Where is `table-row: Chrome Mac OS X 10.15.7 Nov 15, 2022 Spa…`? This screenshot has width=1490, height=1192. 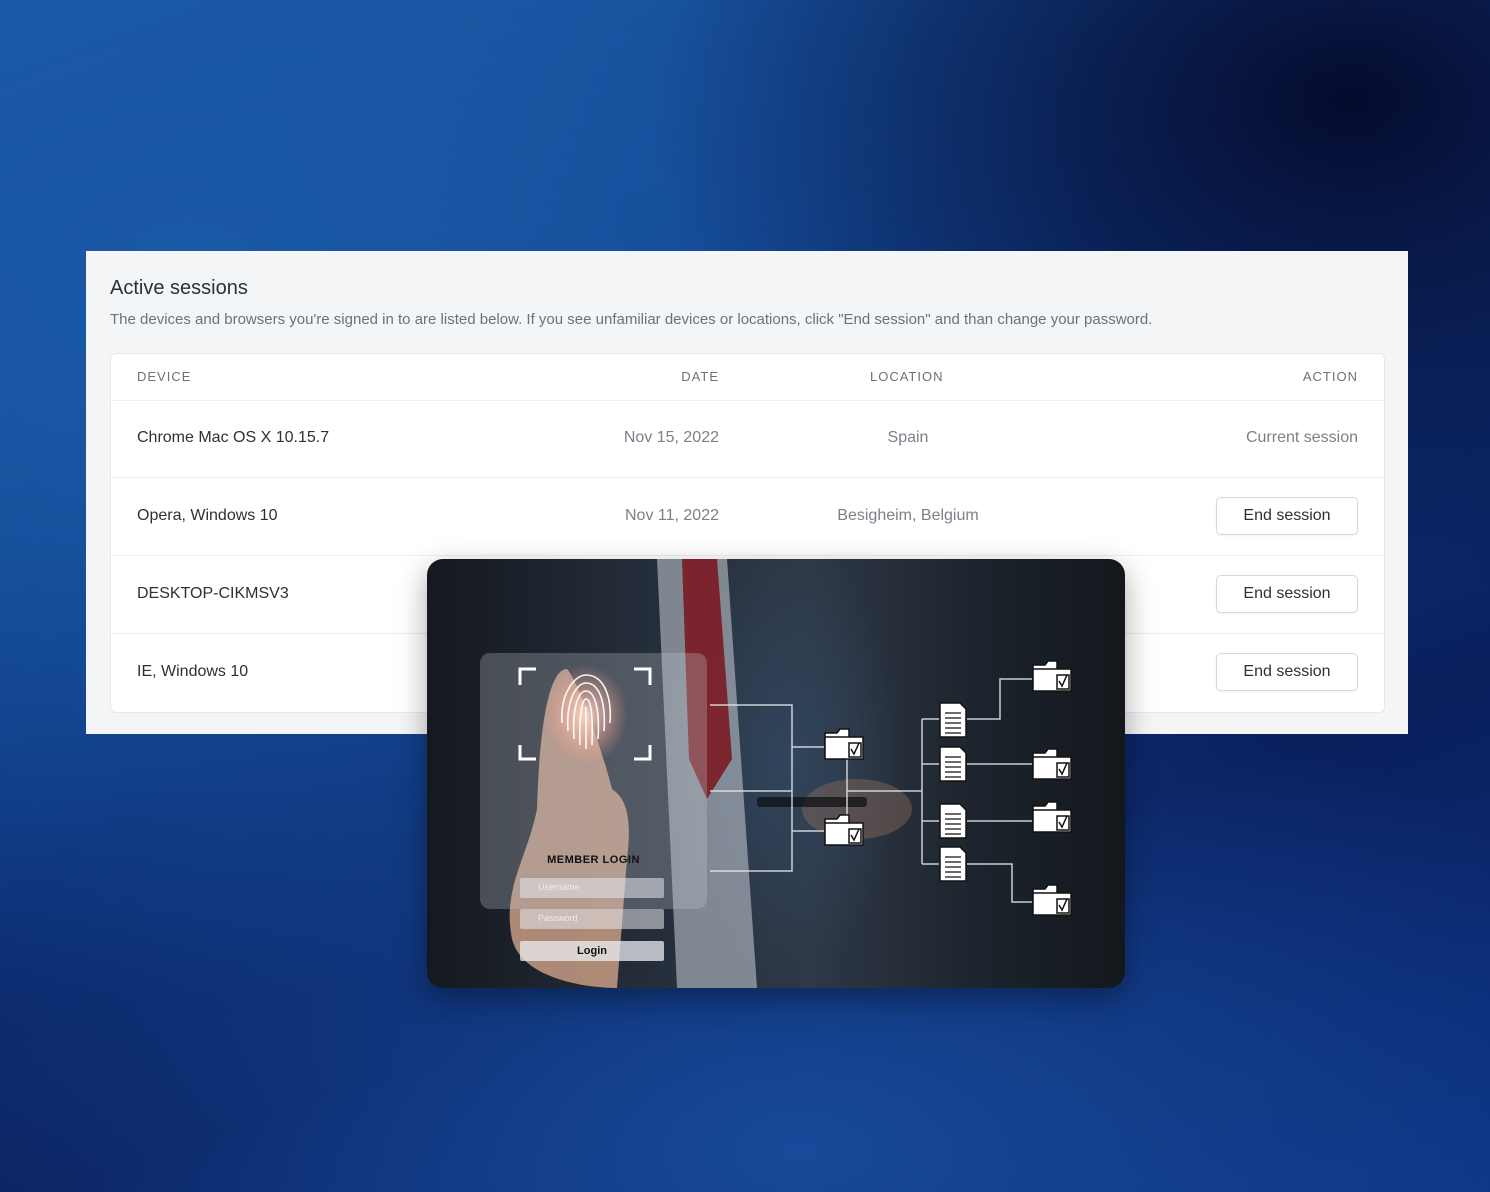 table-row: Chrome Mac OS X 10.15.7 Nov 15, 2022 Spa… is located at coordinates (747, 439).